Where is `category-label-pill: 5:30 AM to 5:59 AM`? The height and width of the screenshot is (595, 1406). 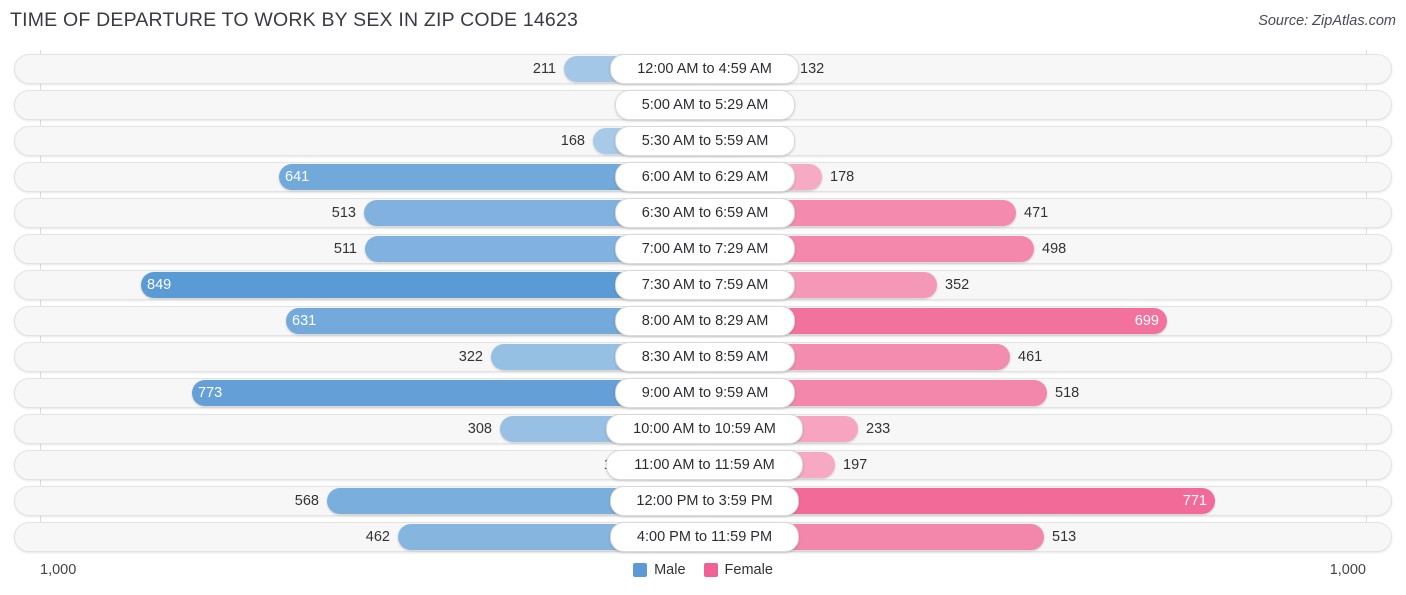
category-label-pill: 5:30 AM to 5:59 AM is located at coordinates (705, 141).